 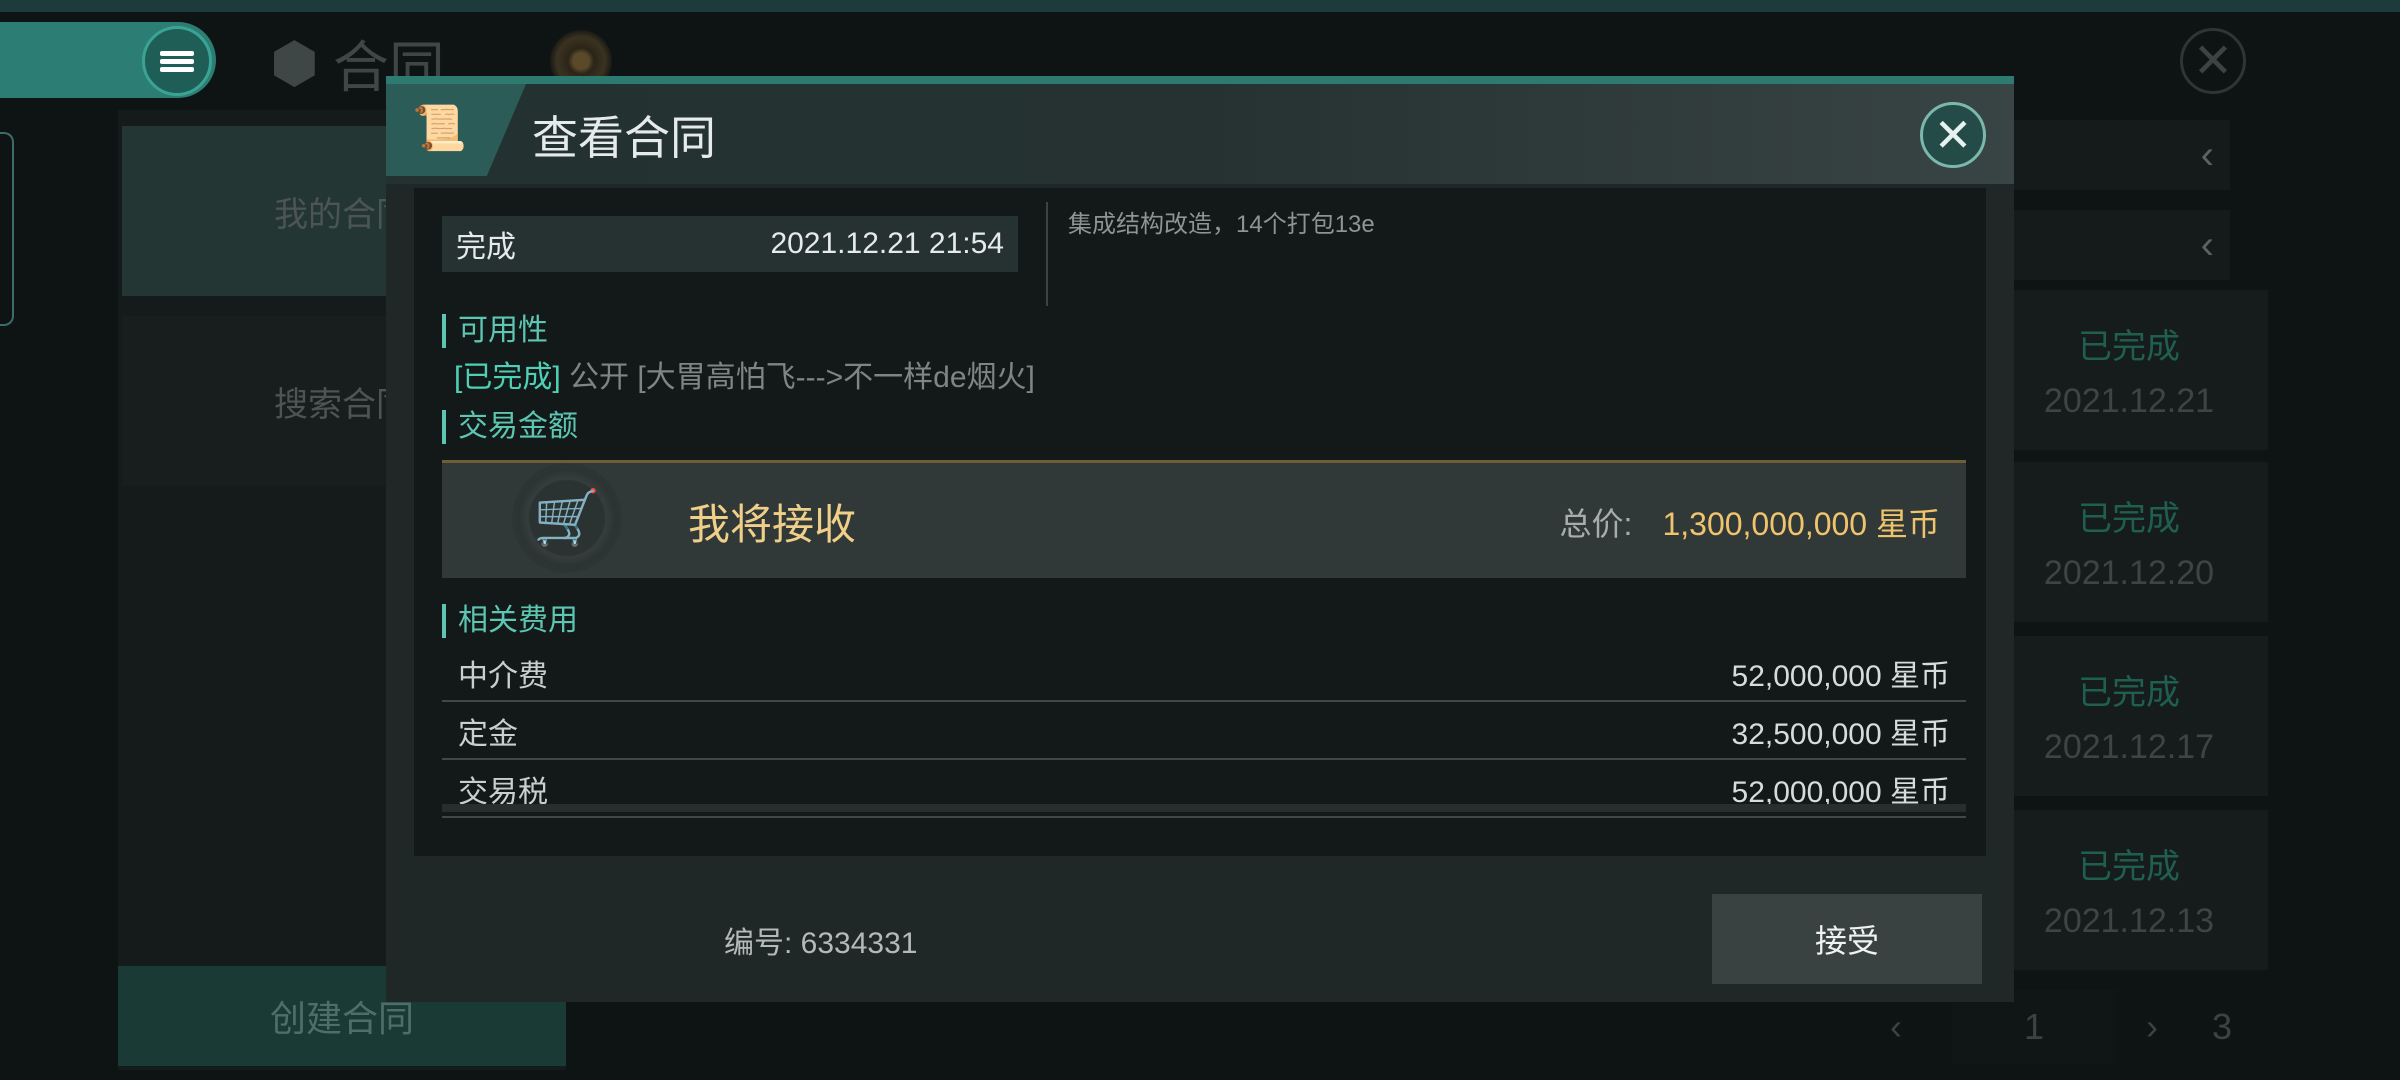 What do you see at coordinates (177, 61) in the screenshot?
I see `menu-icon` at bounding box center [177, 61].